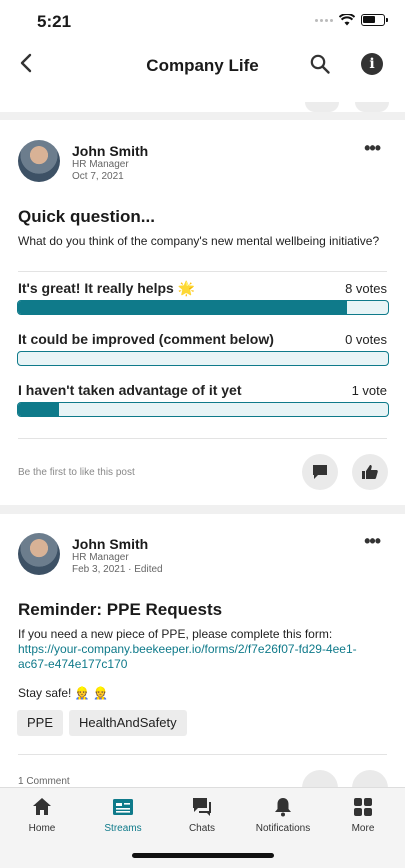 The image size is (405, 868). I want to click on chats-icon, so click(202, 807).